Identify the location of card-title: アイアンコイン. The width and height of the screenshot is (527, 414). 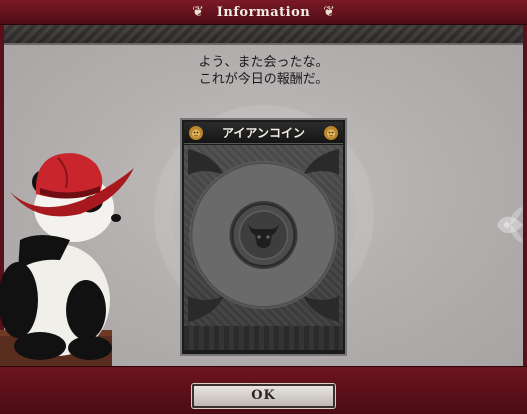
(263, 133).